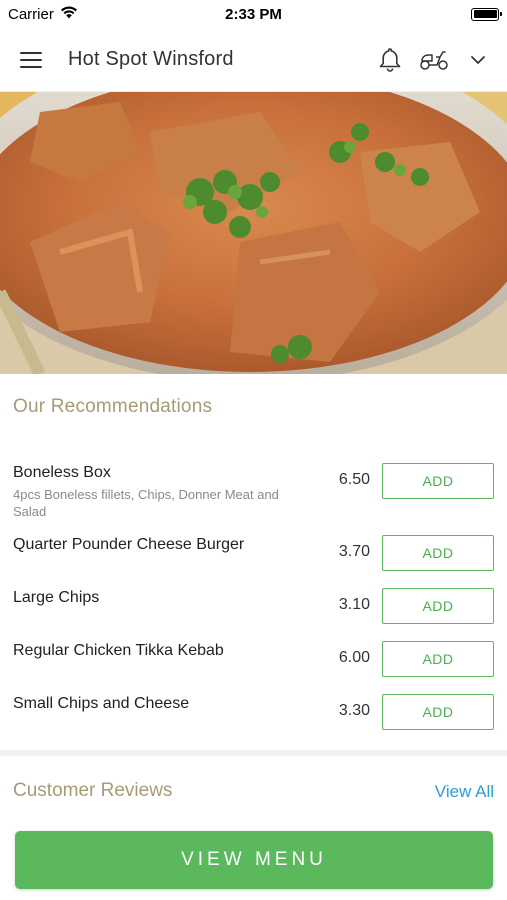 This screenshot has height=900, width=507. What do you see at coordinates (478, 60) in the screenshot?
I see `chevron-down-icon` at bounding box center [478, 60].